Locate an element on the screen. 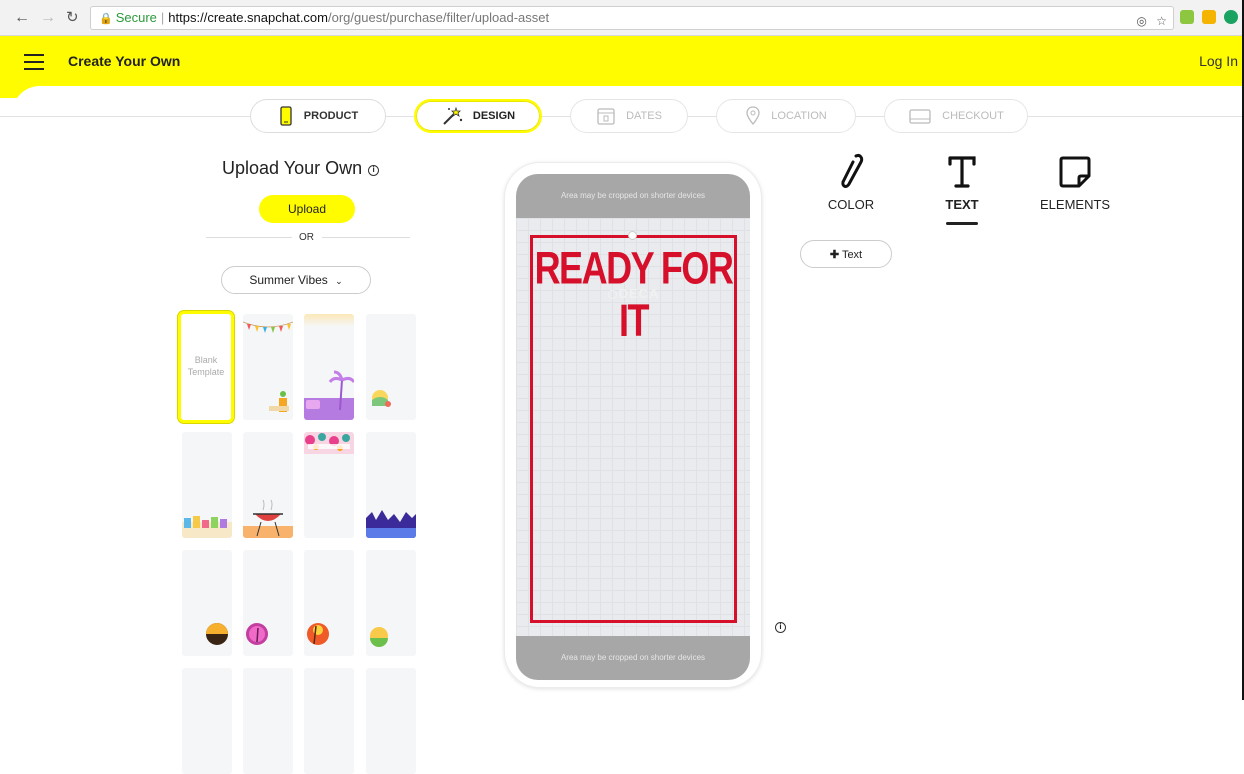 This screenshot has height=774, width=1244. divider-left is located at coordinates (249, 237).